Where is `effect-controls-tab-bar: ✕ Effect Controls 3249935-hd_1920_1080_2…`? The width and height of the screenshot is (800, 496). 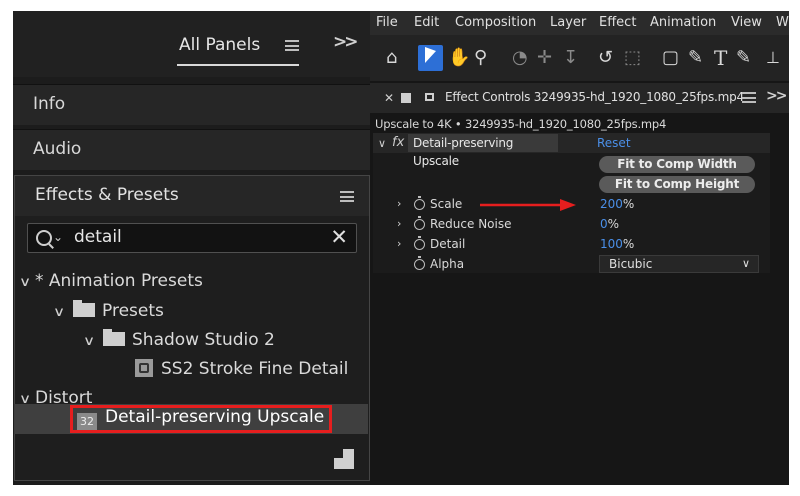
effect-controls-tab-bar: ✕ Effect Controls 3249935-hd_1920_1080_2… is located at coordinates (579, 98).